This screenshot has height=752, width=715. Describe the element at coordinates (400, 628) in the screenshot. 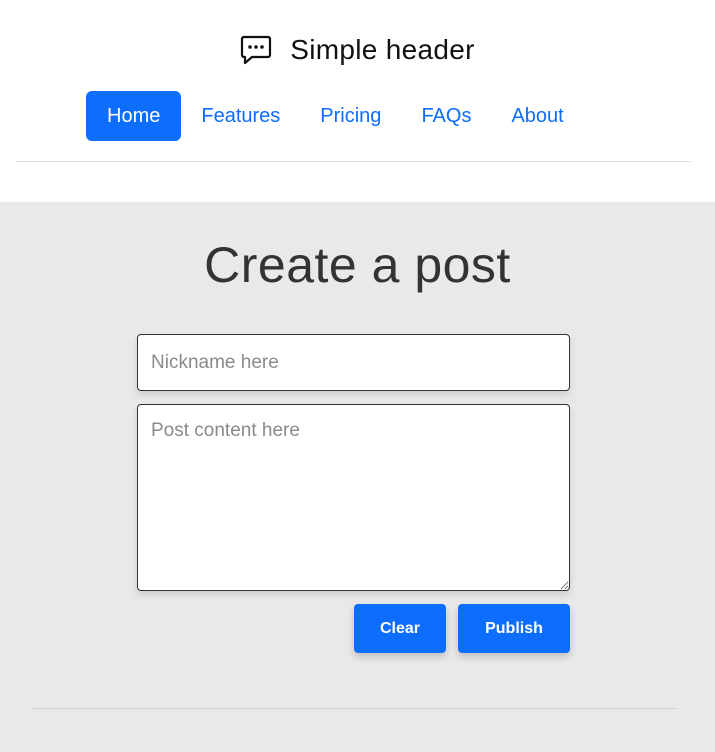

I see `clear-button: Clear` at that location.